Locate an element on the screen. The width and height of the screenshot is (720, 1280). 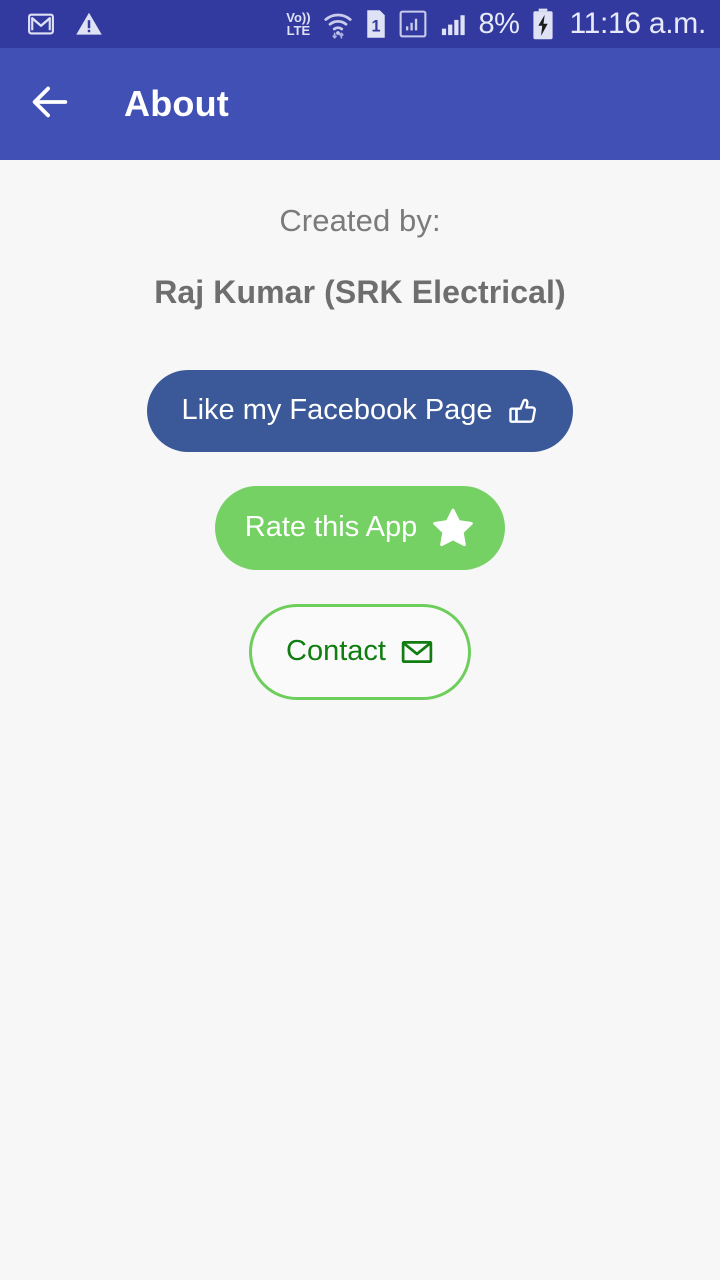
status-bar-right: Vo)) LTE 1 8% 11:16 a.m. is located at coordinates (496, 24).